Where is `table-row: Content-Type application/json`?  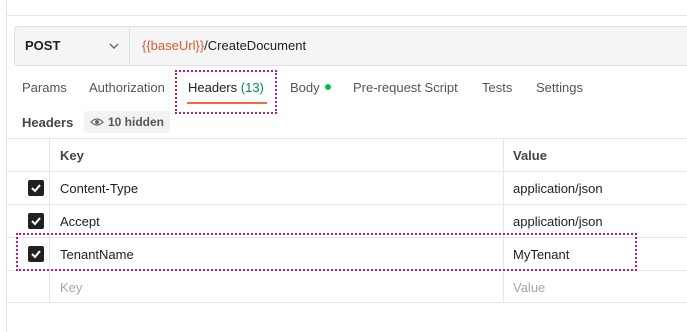 table-row: Content-Type application/json is located at coordinates (346, 187).